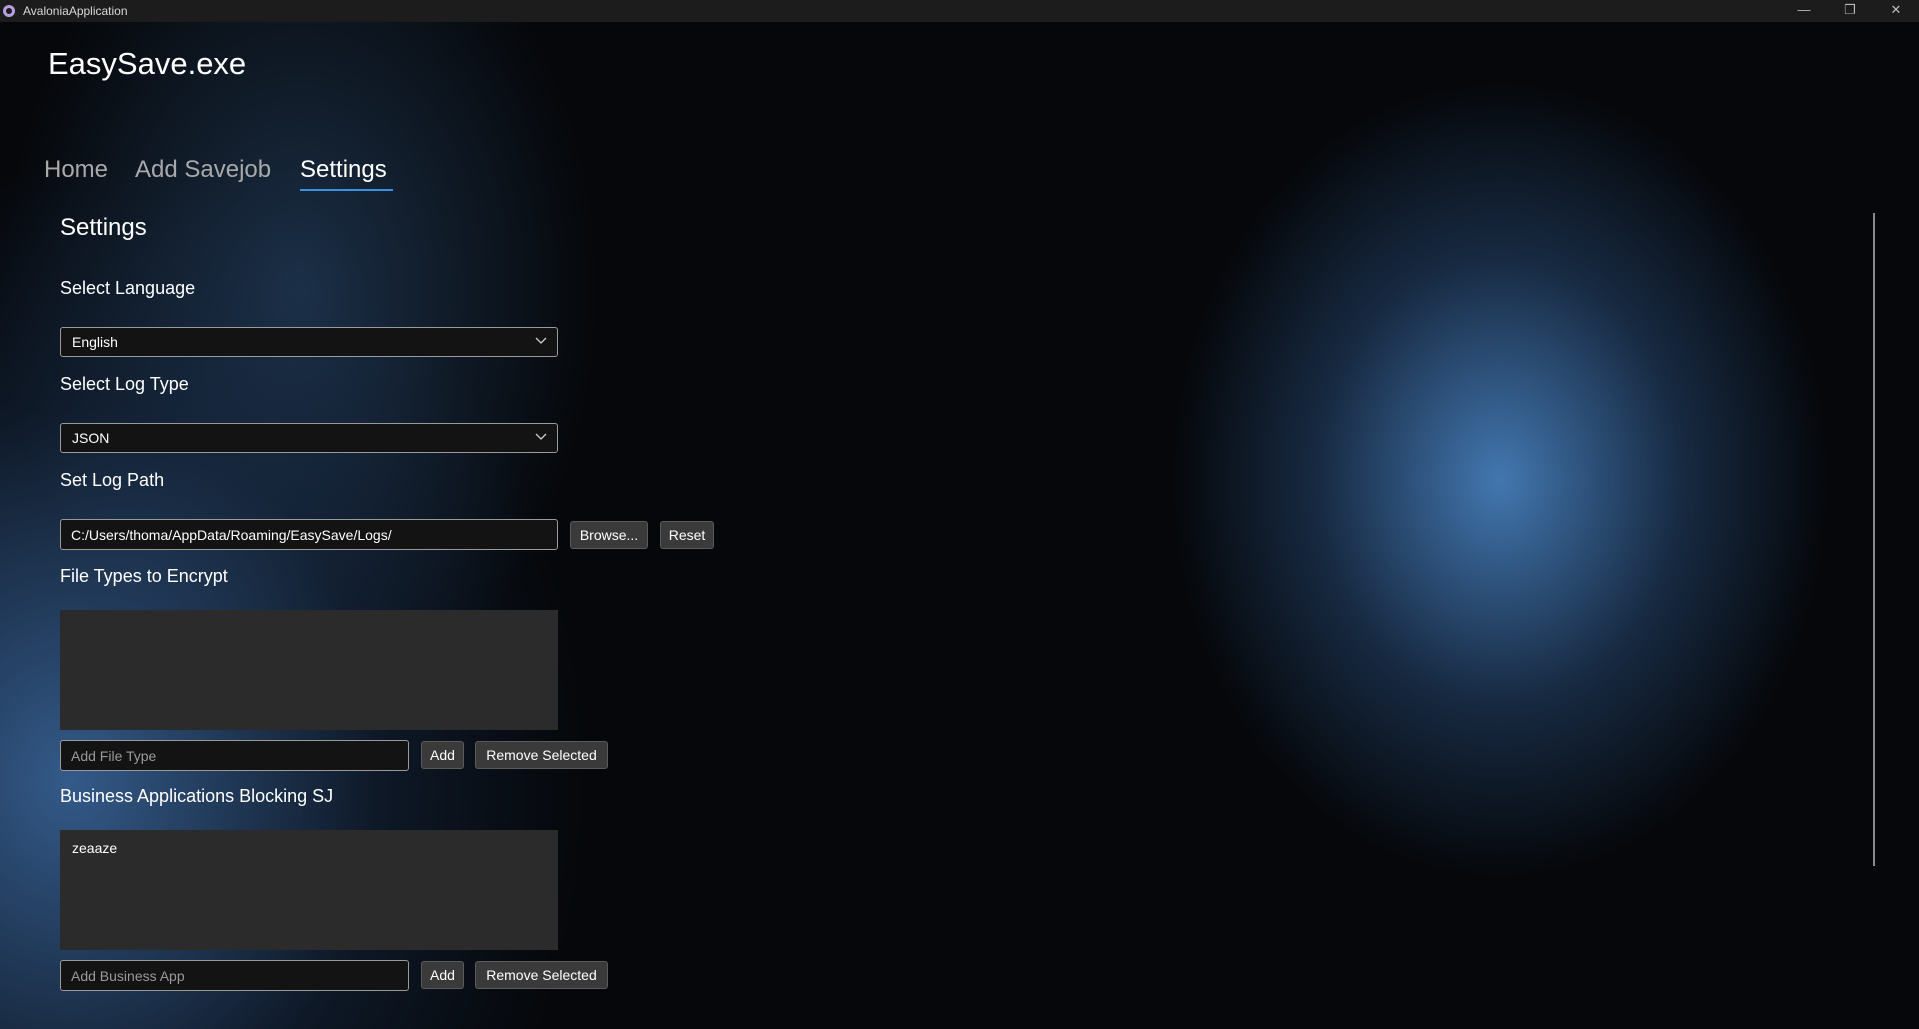  What do you see at coordinates (309, 534) in the screenshot?
I see `log-path-input` at bounding box center [309, 534].